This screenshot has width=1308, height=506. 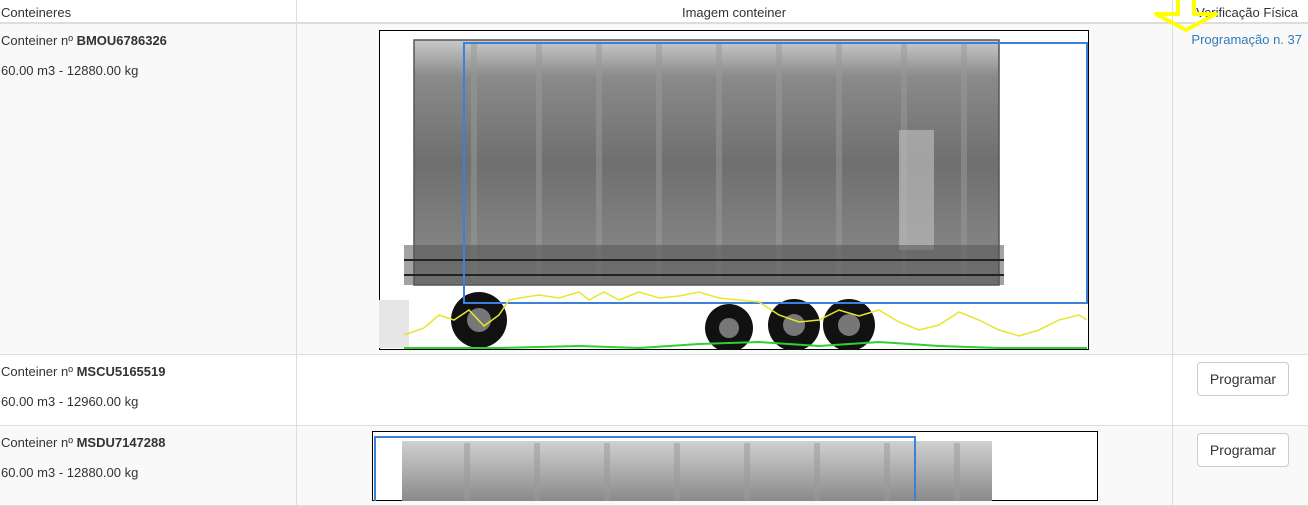 What do you see at coordinates (70, 401) in the screenshot?
I see `container-specs: 60.00 m3 - 12960.00 kg` at bounding box center [70, 401].